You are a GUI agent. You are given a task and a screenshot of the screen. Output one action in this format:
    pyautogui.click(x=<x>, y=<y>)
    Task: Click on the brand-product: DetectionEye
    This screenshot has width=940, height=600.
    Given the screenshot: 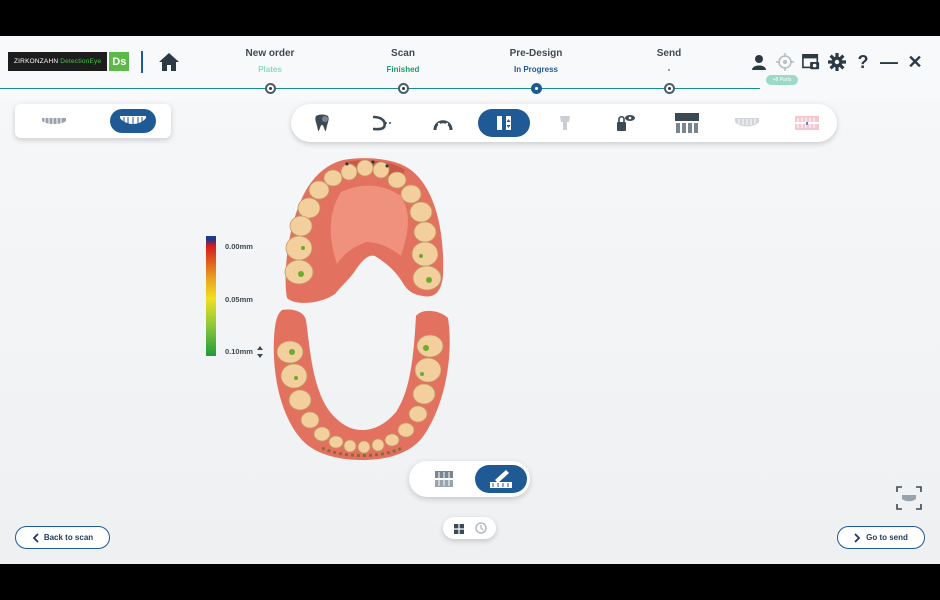 What is the action you would take?
    pyautogui.click(x=81, y=61)
    